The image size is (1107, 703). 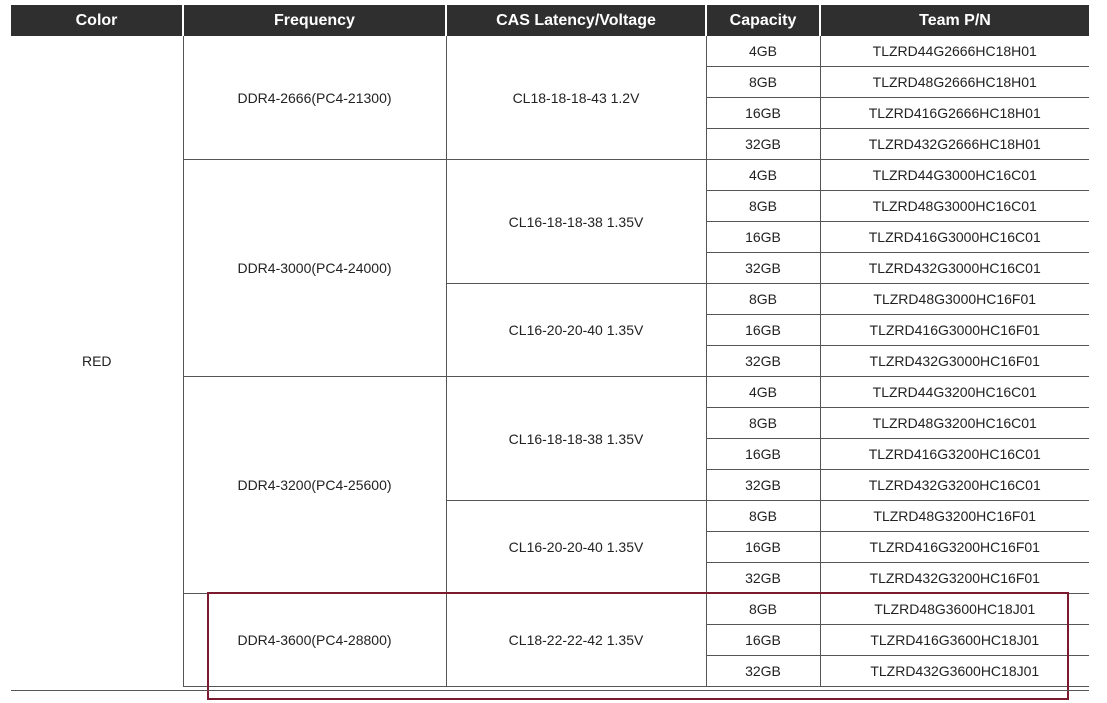 What do you see at coordinates (576, 20) in the screenshot?
I see `header-cas-latency: CAS Latency/Voltage` at bounding box center [576, 20].